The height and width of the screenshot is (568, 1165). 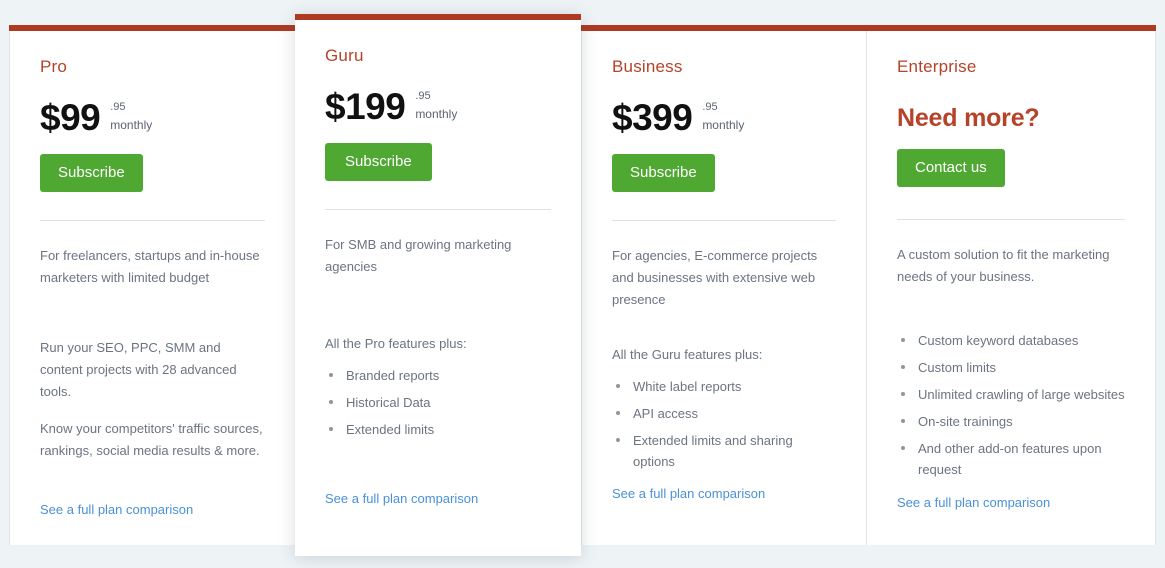 I want to click on price-period-guru: monthly, so click(x=436, y=114).